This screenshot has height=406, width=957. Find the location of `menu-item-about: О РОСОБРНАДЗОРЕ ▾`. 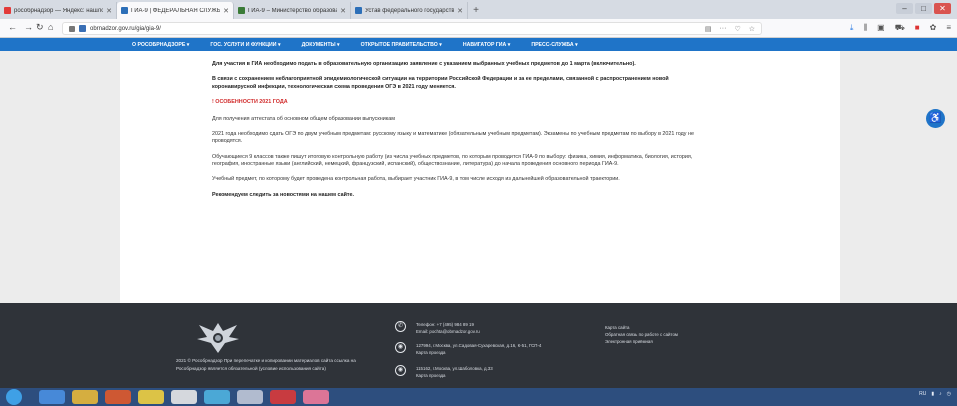

menu-item-about: О РОСОБРНАДЗОРЕ ▾ is located at coordinates (160, 45).